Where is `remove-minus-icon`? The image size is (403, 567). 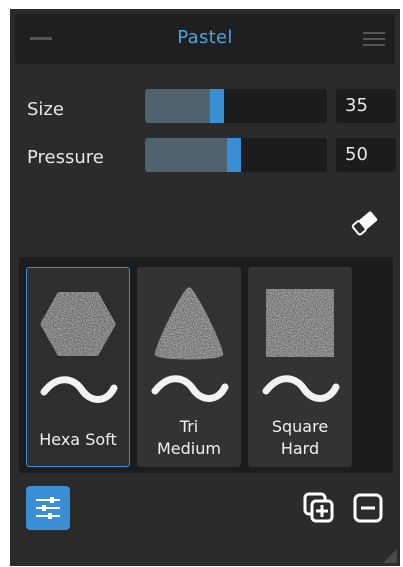
remove-minus-icon is located at coordinates (368, 508).